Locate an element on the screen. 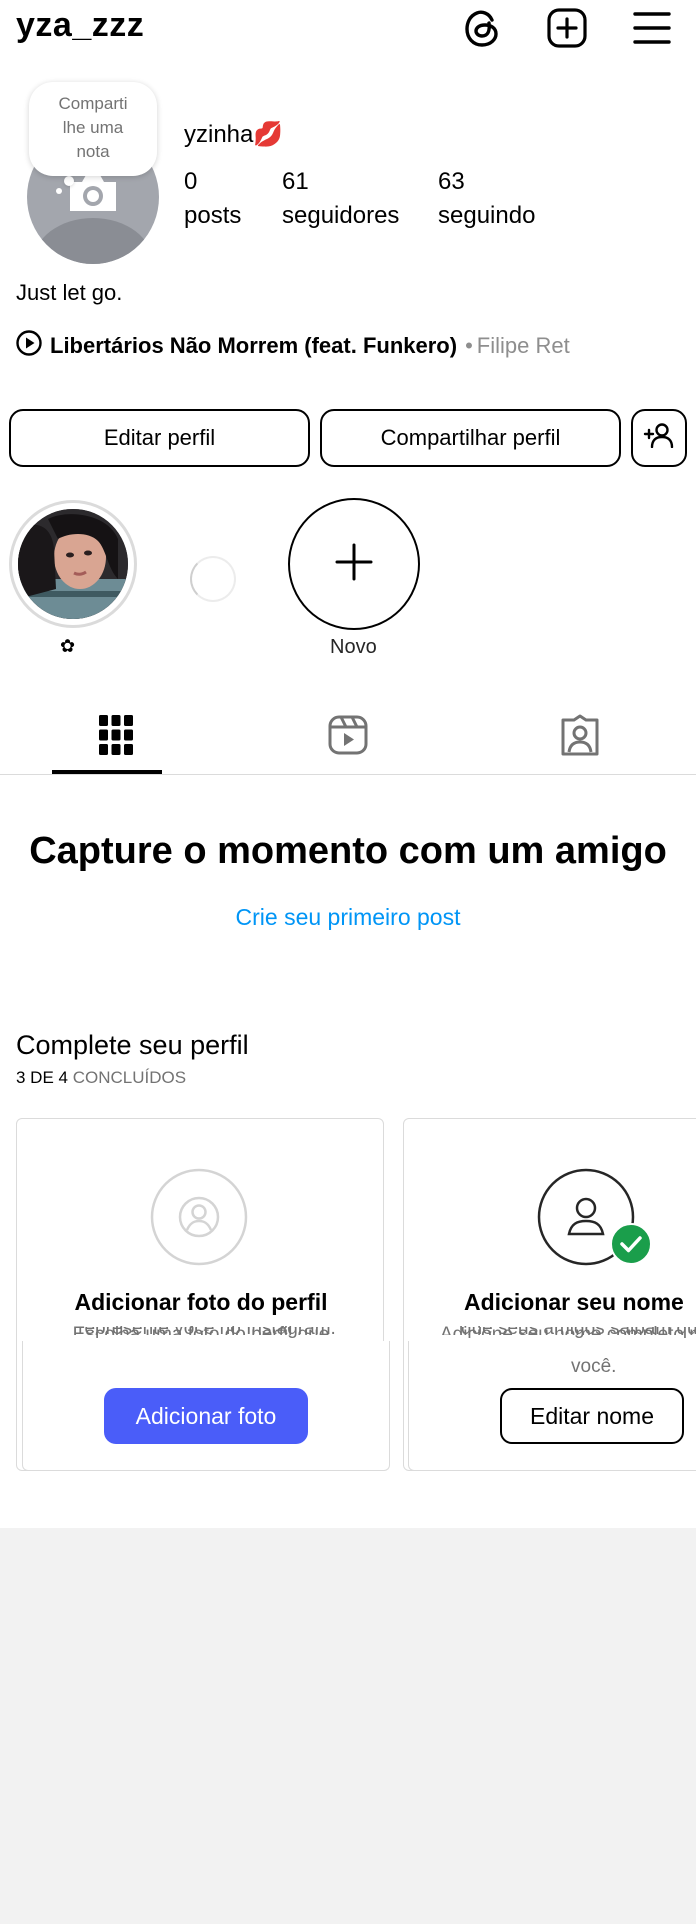  tab-tagged is located at coordinates (580, 737).